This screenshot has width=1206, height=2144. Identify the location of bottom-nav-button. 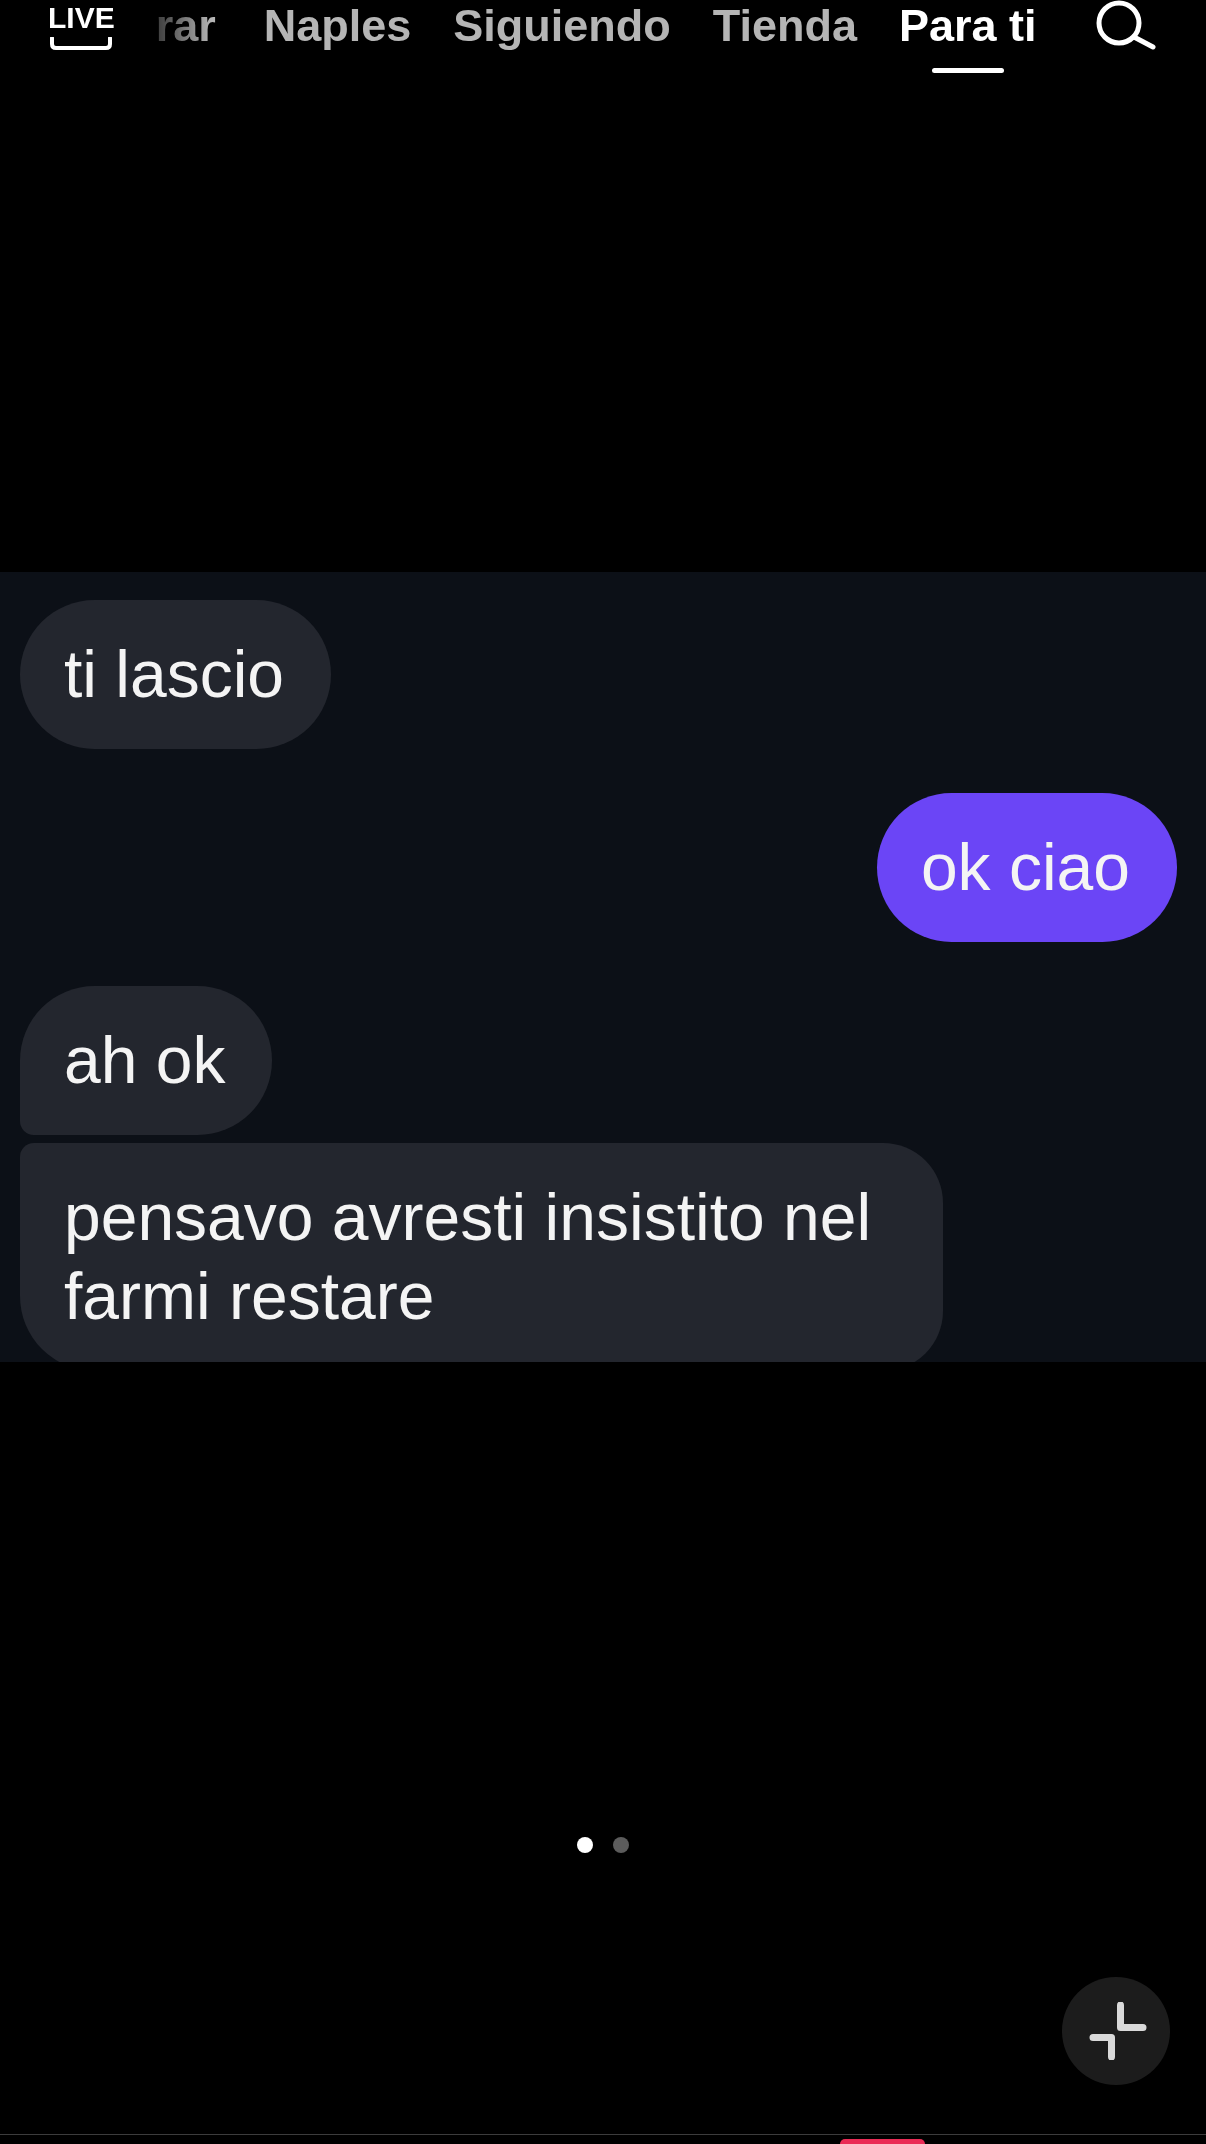
(882, 2141).